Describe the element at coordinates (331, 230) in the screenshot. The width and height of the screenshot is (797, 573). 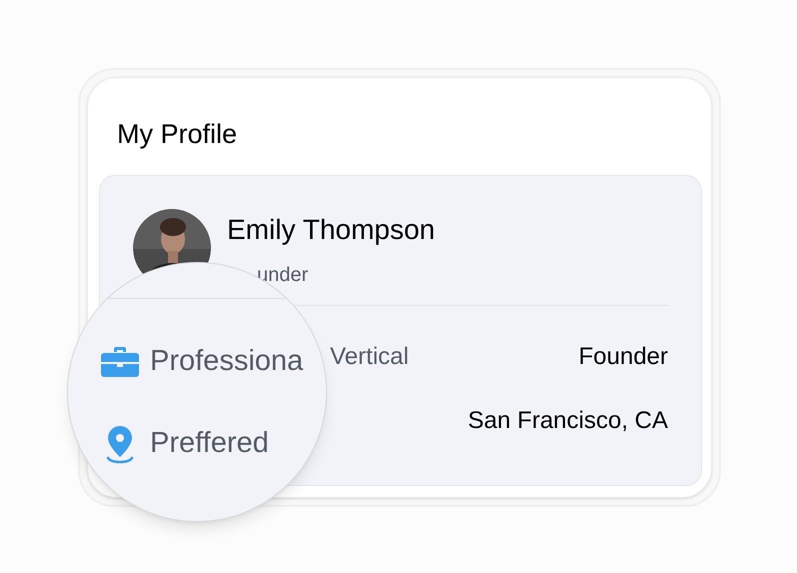
I see `profile-name: Emily Thompson` at that location.